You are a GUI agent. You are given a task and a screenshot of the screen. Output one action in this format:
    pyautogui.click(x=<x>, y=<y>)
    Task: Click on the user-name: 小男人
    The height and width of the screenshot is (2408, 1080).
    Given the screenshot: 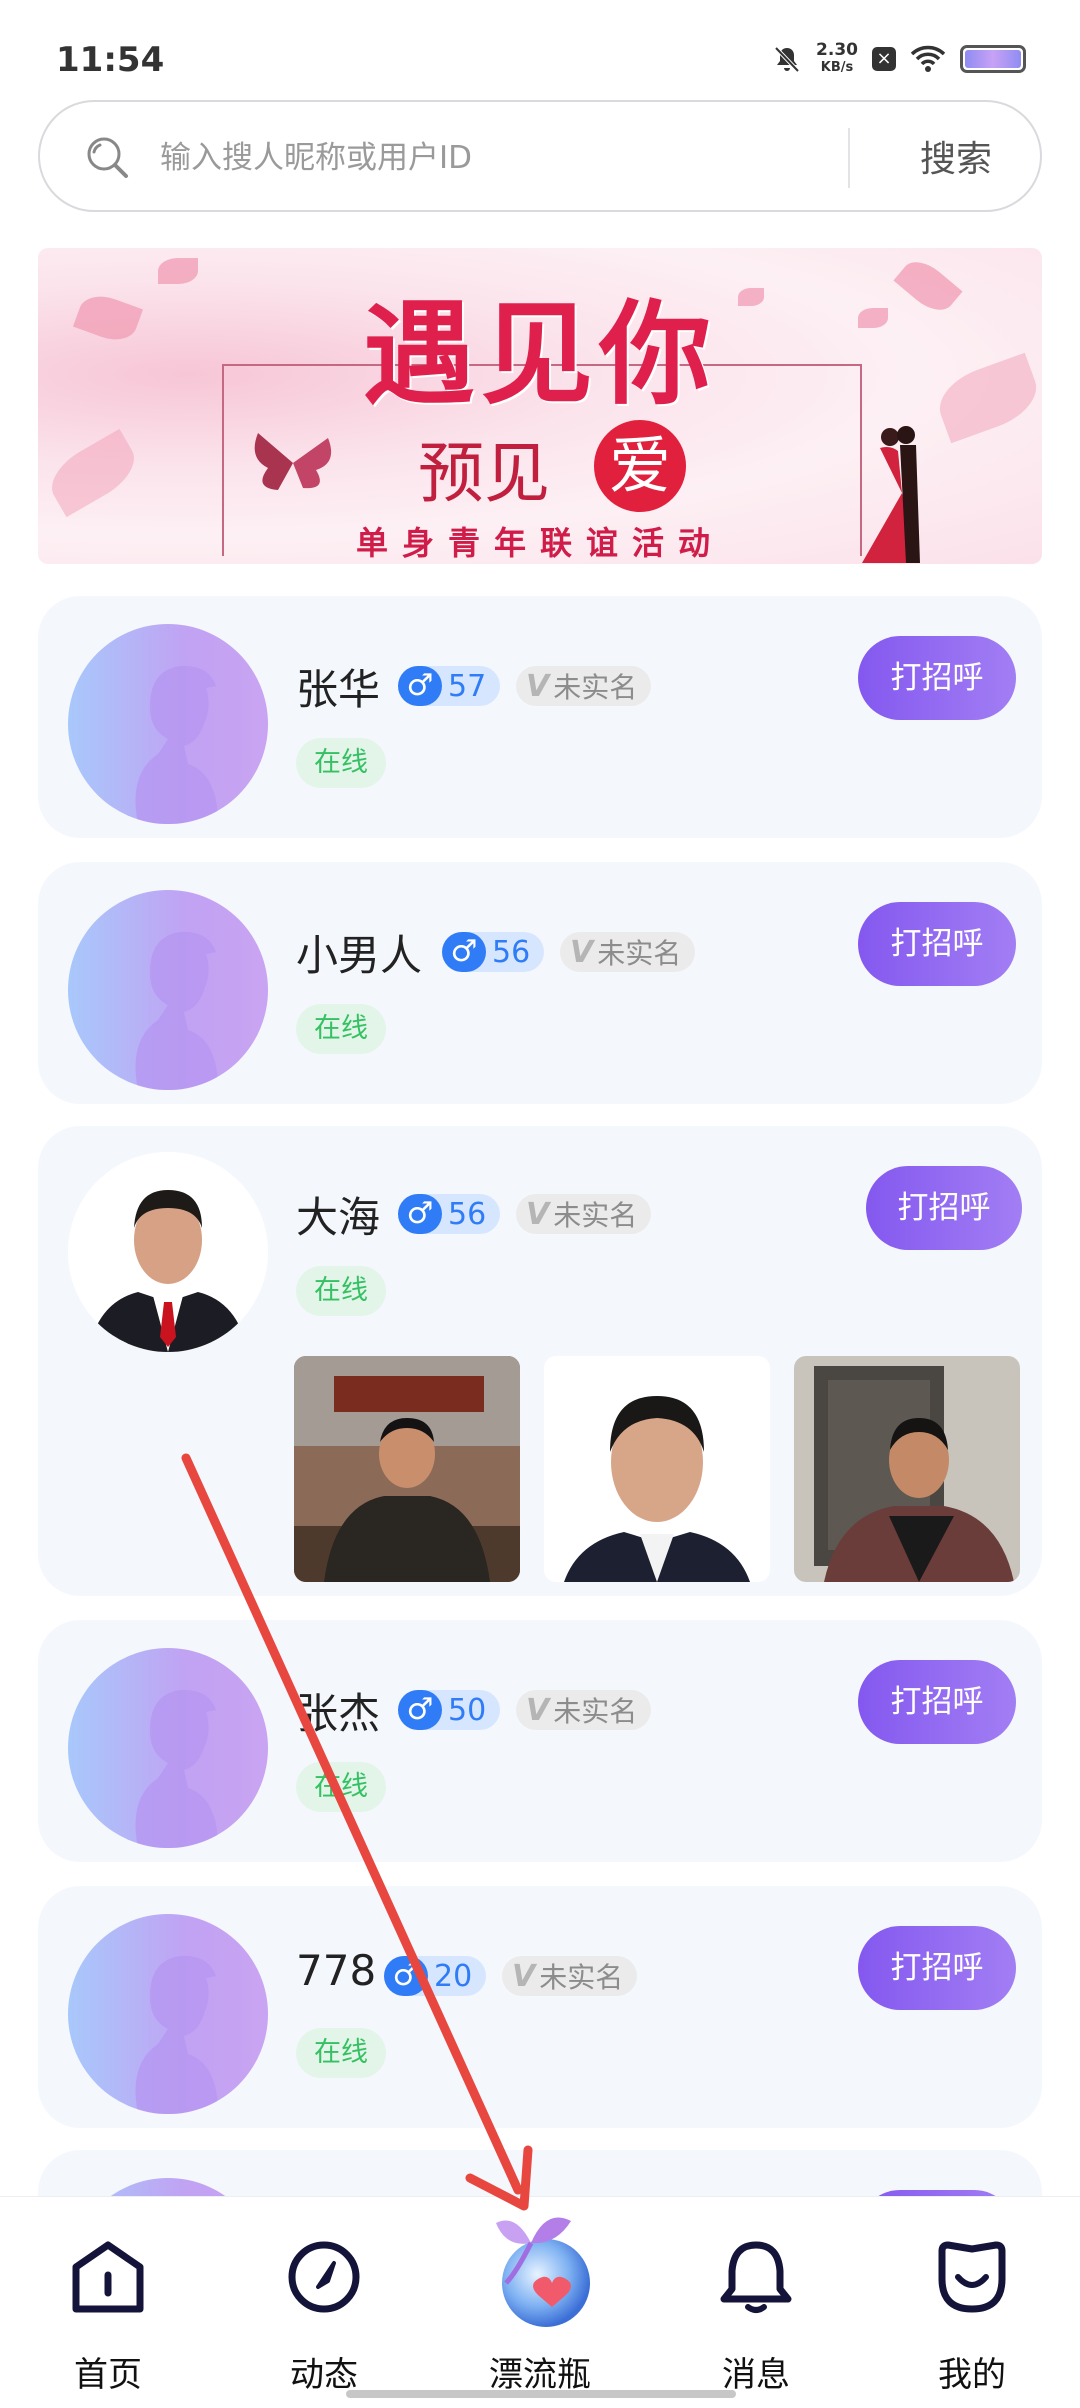 What is the action you would take?
    pyautogui.click(x=359, y=955)
    